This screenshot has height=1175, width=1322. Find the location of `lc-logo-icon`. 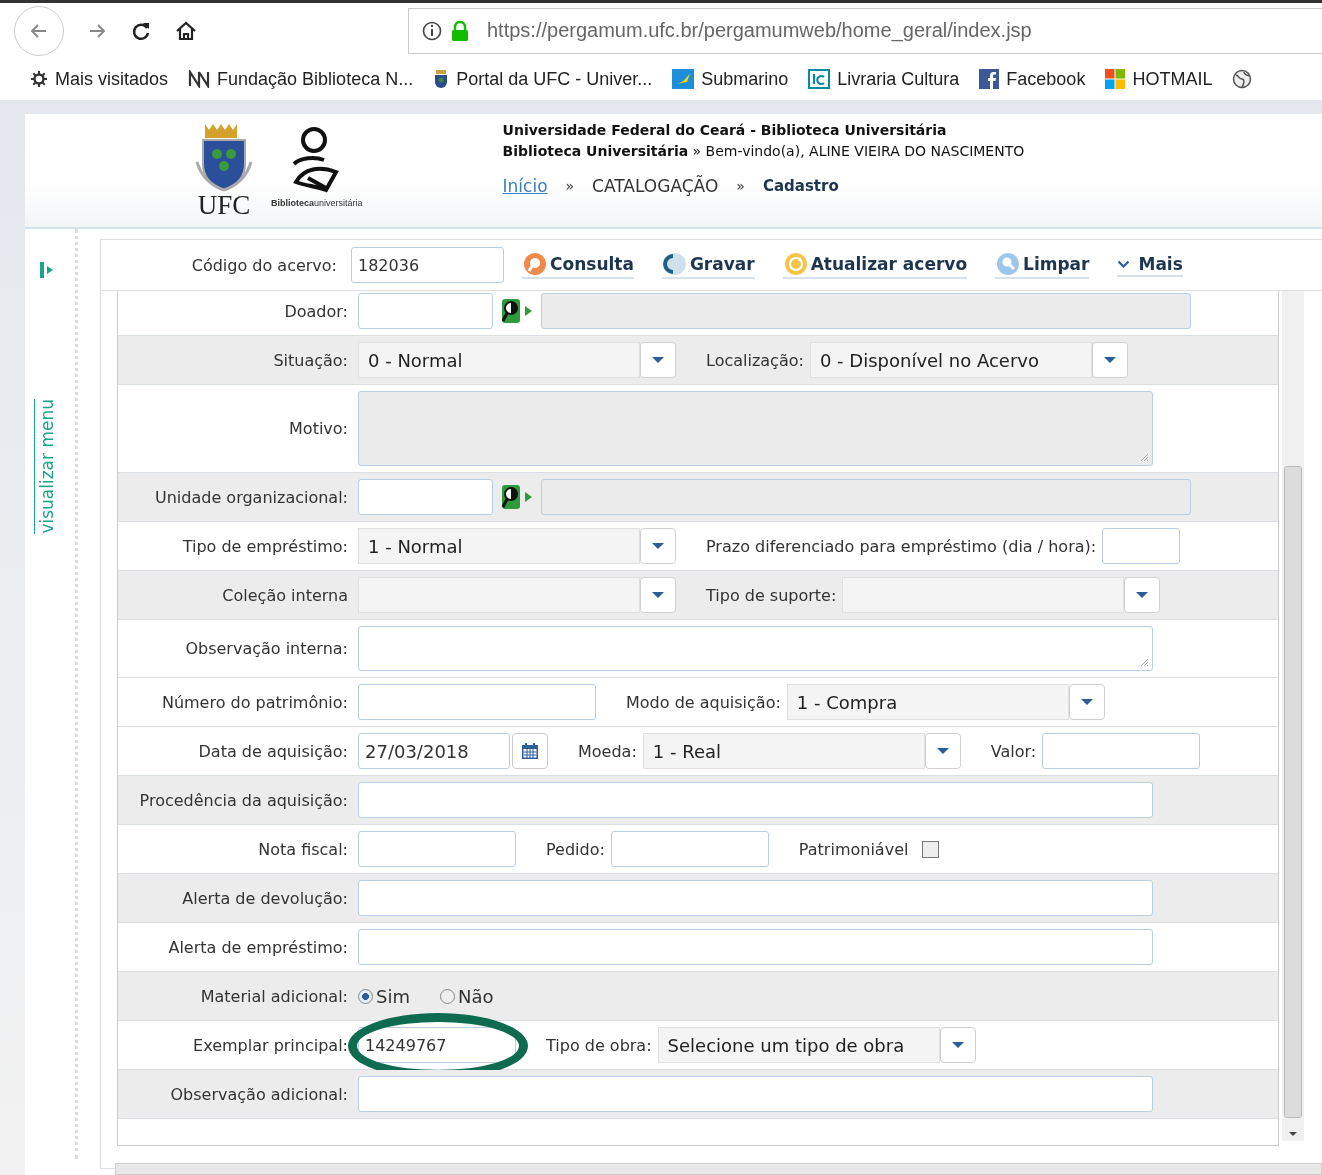

lc-logo-icon is located at coordinates (819, 79).